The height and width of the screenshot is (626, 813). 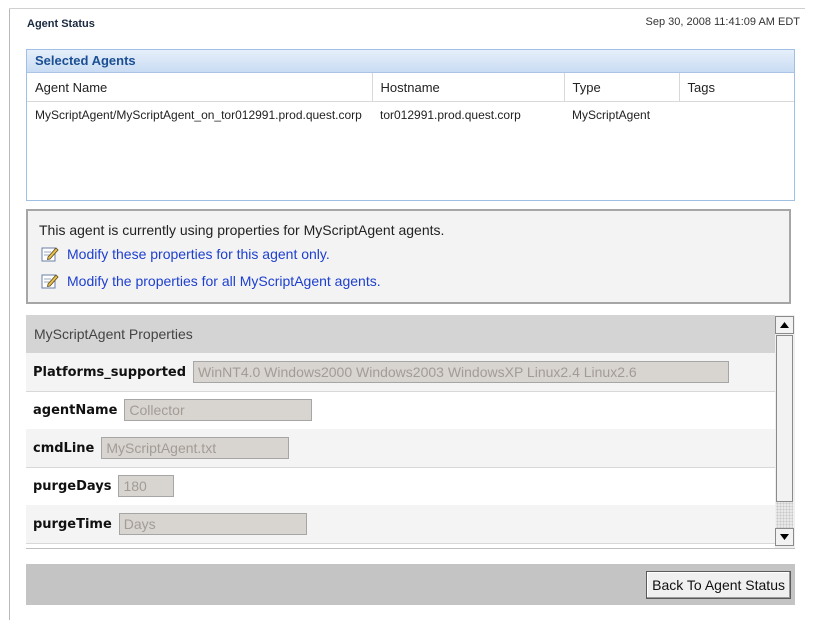 What do you see at coordinates (400, 486) in the screenshot?
I see `property-row-purge-days: purgeDays` at bounding box center [400, 486].